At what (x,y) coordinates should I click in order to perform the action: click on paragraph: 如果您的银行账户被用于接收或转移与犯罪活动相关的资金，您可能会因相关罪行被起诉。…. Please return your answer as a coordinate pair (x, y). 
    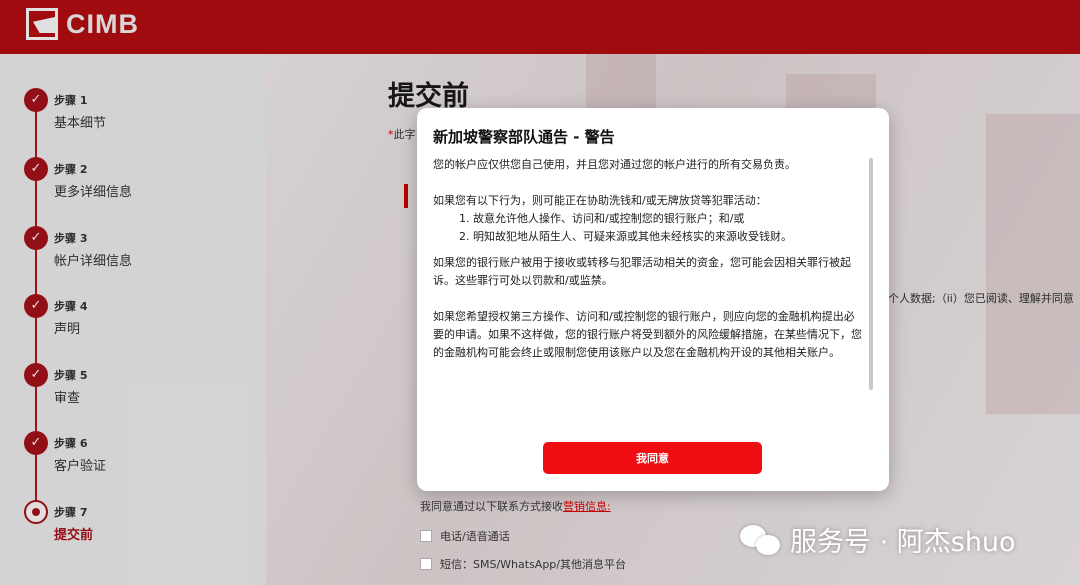
    Looking at the image, I should click on (642, 271).